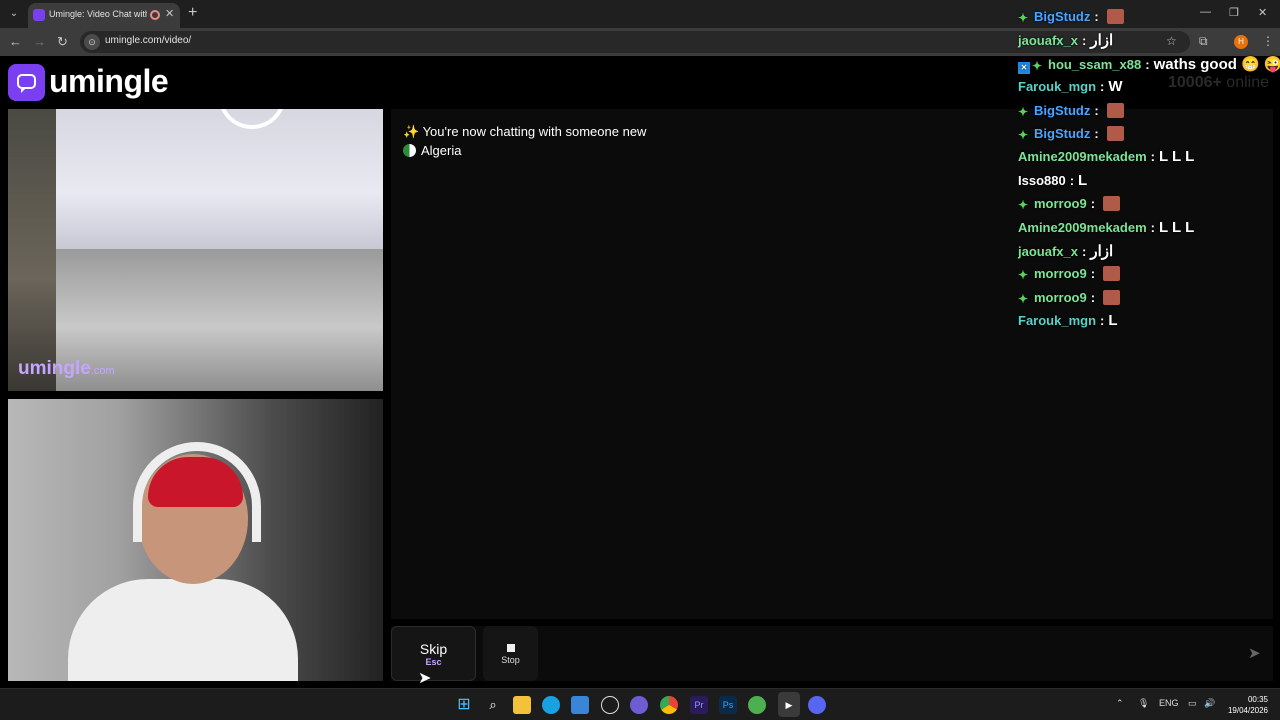 The image size is (1280, 720). Describe the element at coordinates (433, 653) in the screenshot. I see `skip-button: Skip Esc` at that location.